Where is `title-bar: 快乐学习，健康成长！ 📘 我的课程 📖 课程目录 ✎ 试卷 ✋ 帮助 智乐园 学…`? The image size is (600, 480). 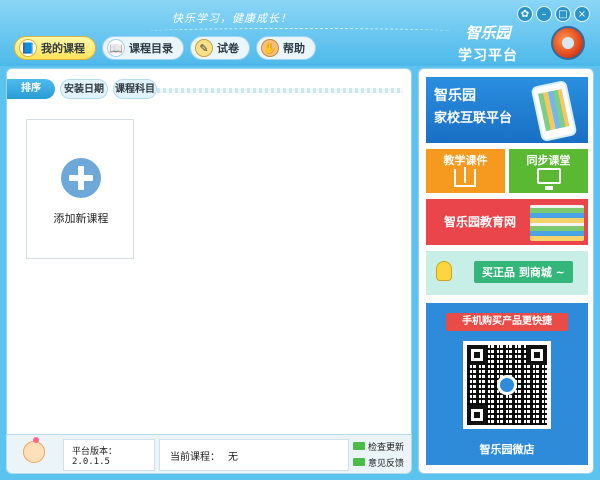 title-bar: 快乐学习，健康成长！ 📘 我的课程 📖 课程目录 ✎ 试卷 ✋ 帮助 智乐园 学… is located at coordinates (300, 33).